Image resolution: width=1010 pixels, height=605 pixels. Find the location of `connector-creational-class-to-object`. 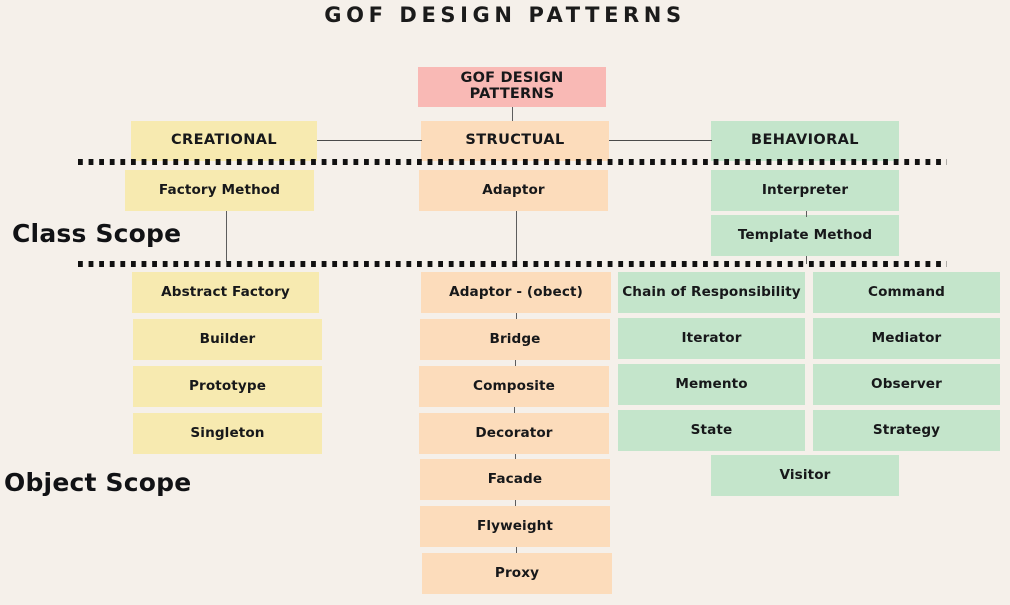

connector-creational-class-to-object is located at coordinates (227, 236).